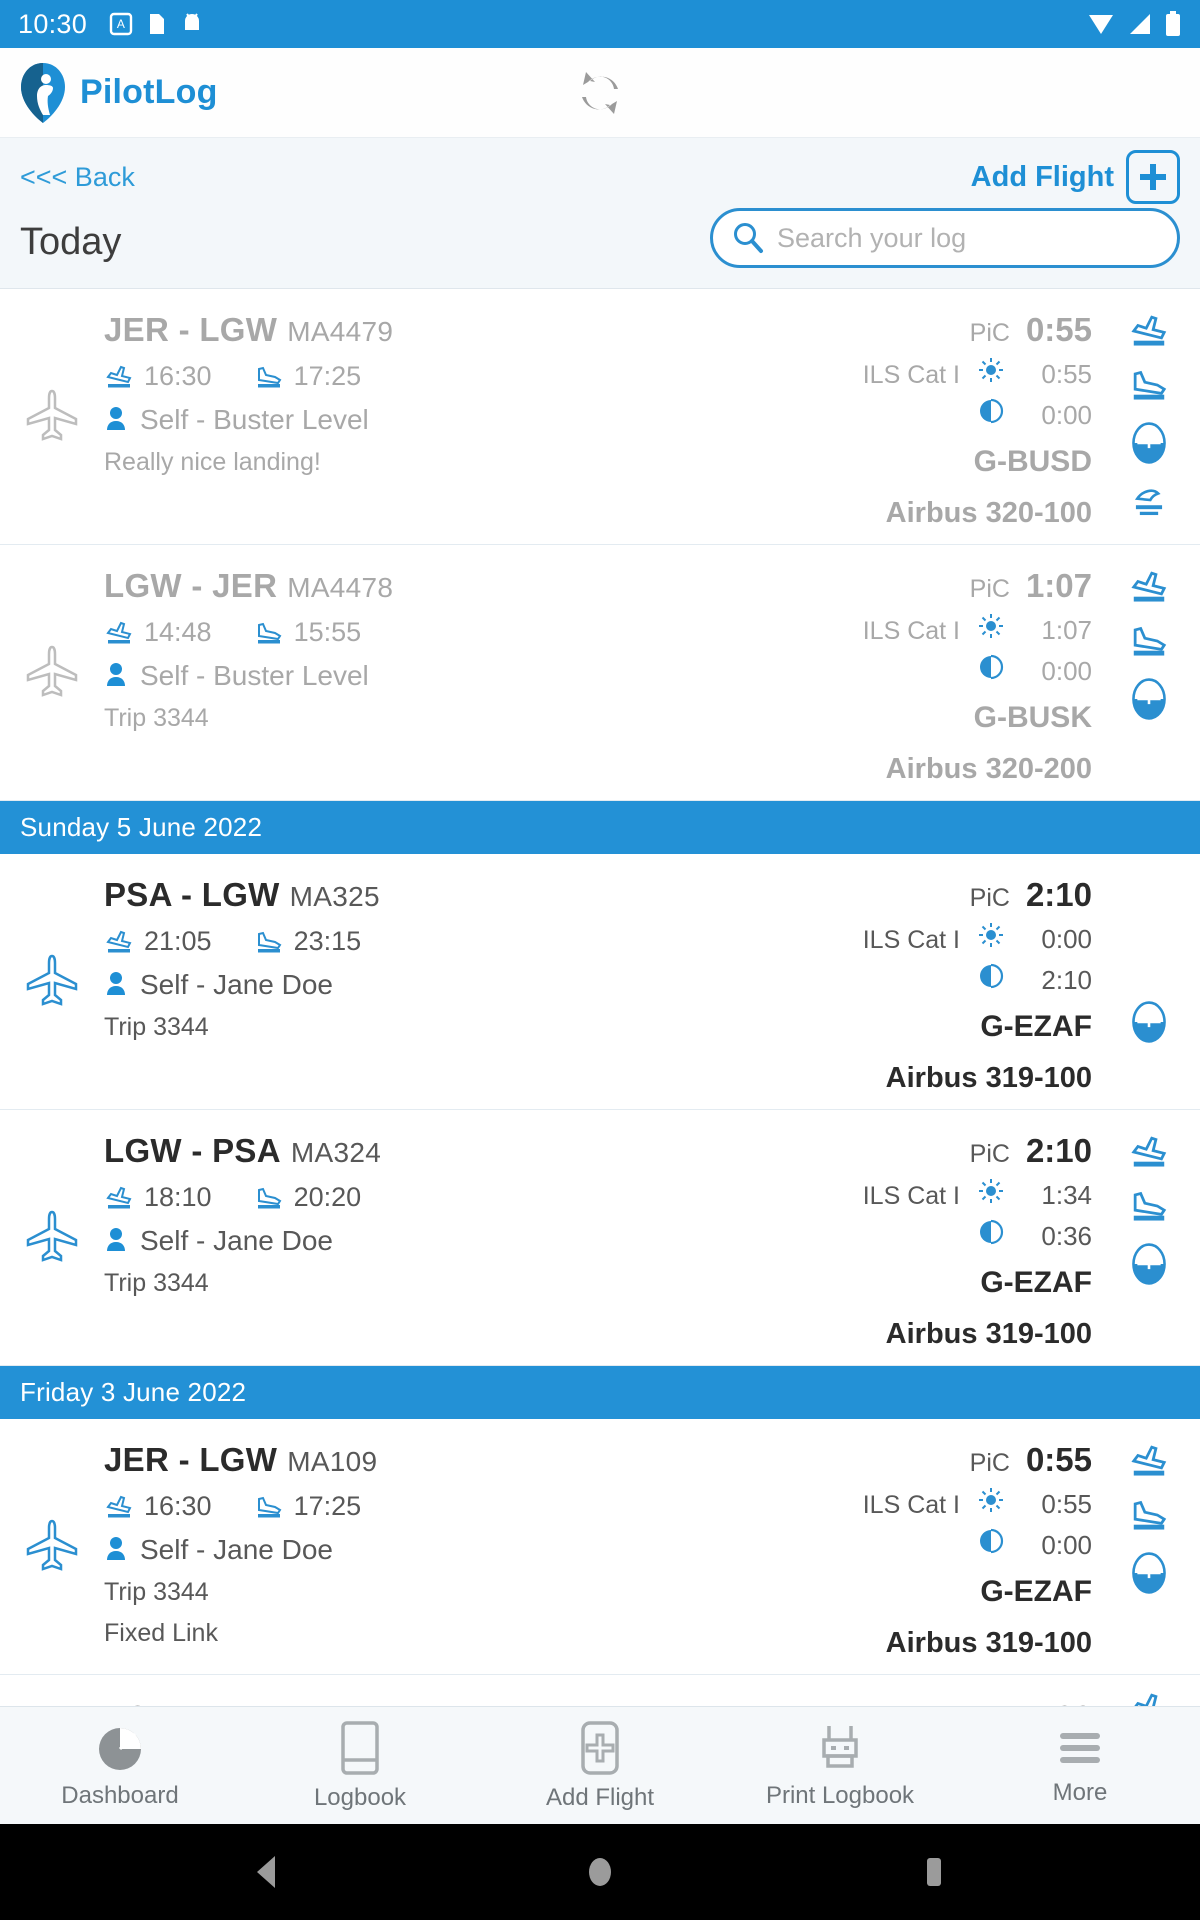 The width and height of the screenshot is (1200, 1920). What do you see at coordinates (332, 1705) in the screenshot?
I see `flight-number: MA109` at bounding box center [332, 1705].